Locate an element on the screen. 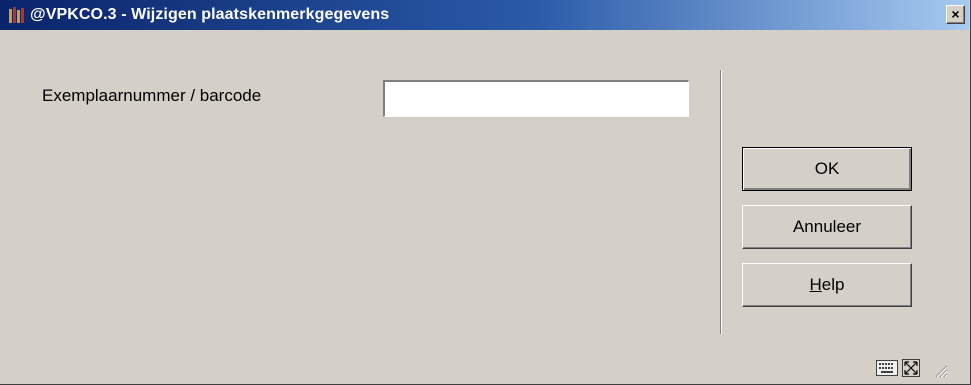 The height and width of the screenshot is (385, 971). ok-button: OK is located at coordinates (827, 169).